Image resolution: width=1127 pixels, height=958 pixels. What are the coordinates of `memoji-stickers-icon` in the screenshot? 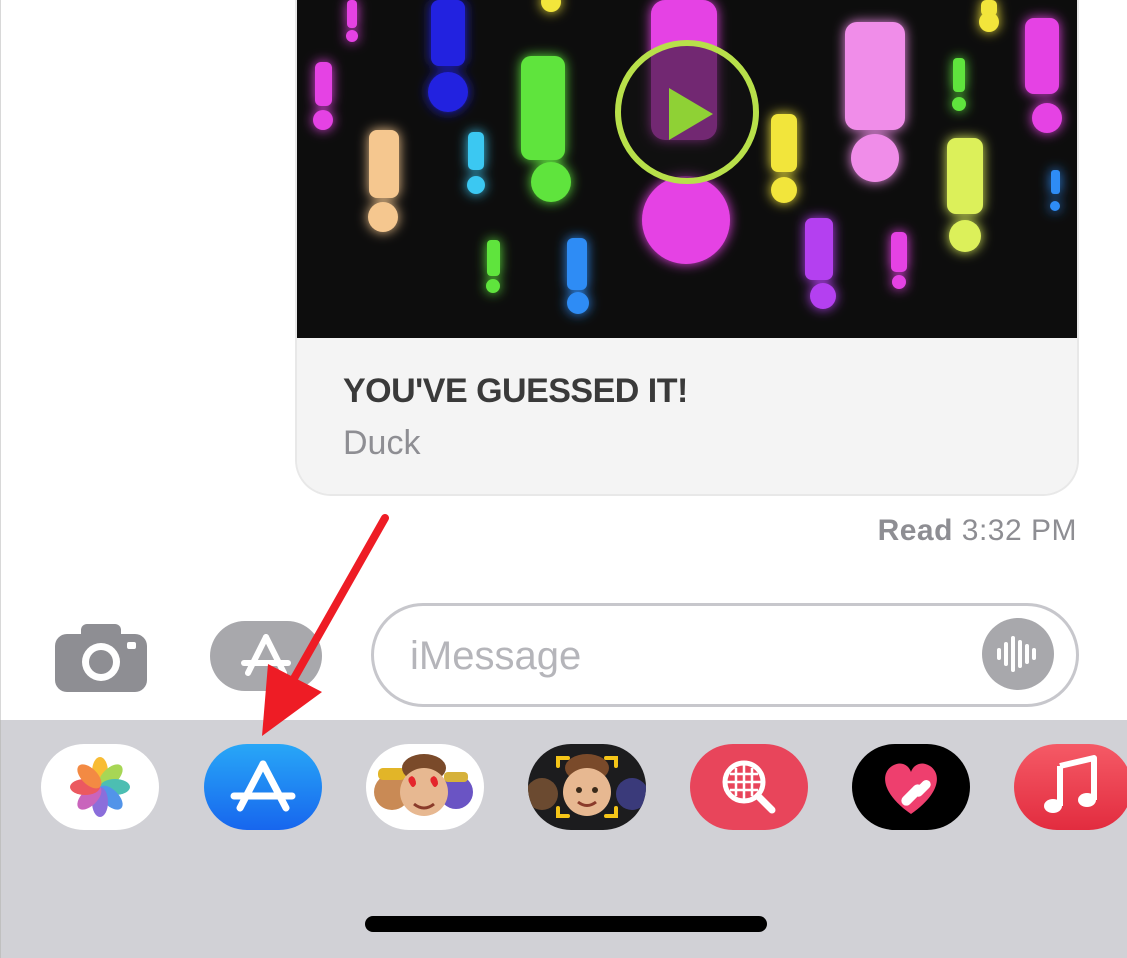 It's located at (423, 785).